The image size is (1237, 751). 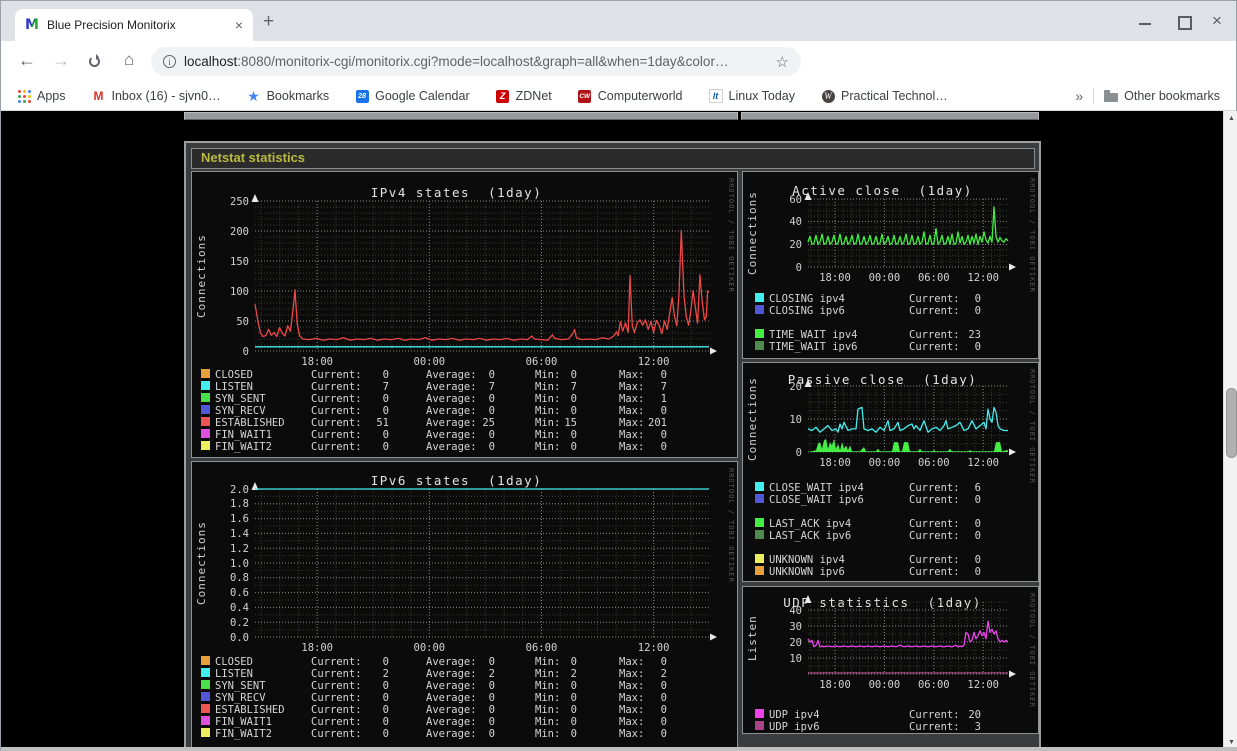 What do you see at coordinates (1145, 24) in the screenshot?
I see `minimize-button` at bounding box center [1145, 24].